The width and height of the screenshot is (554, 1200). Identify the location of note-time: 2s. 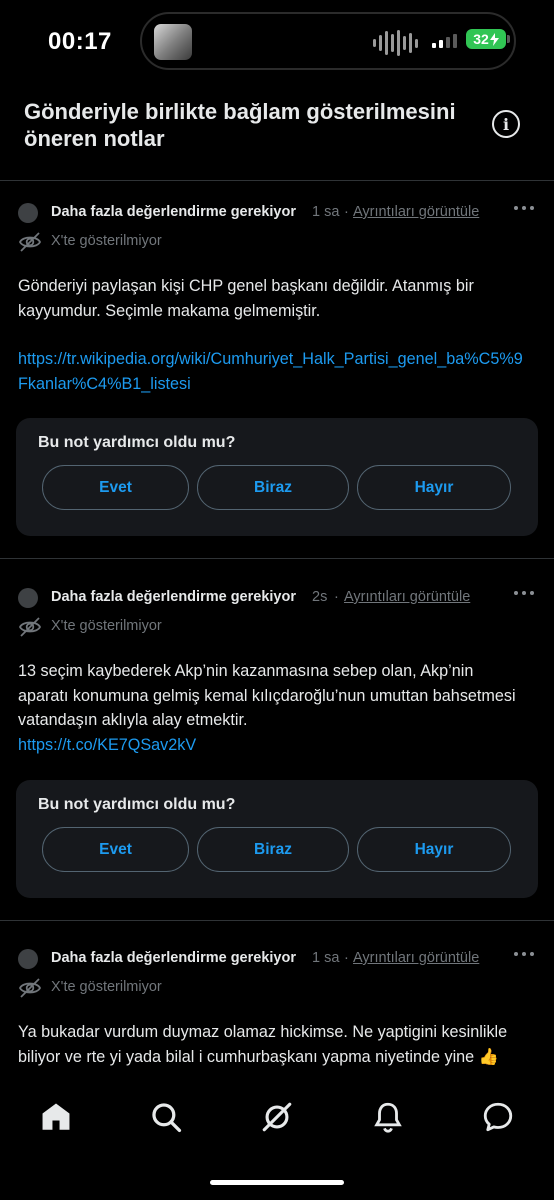
(320, 597).